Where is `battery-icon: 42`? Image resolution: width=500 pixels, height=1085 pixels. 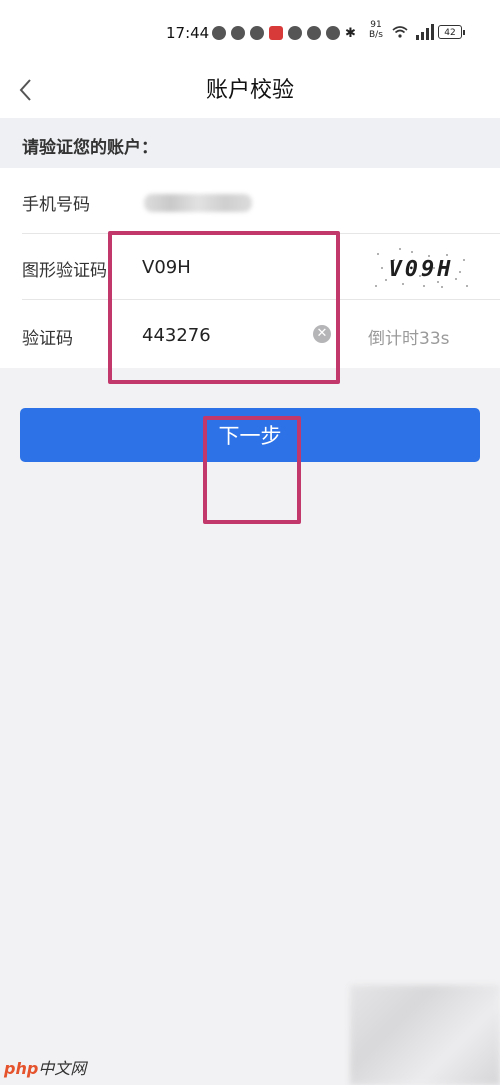 battery-icon: 42 is located at coordinates (451, 32).